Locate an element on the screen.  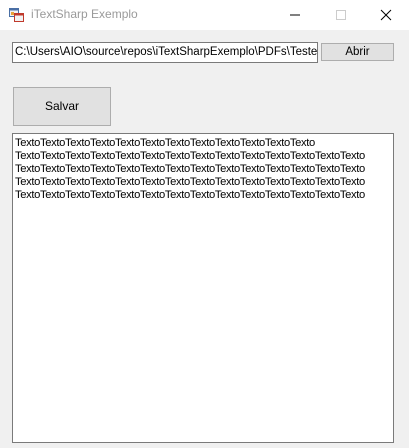
open-button-label: Abrir is located at coordinates (357, 52).